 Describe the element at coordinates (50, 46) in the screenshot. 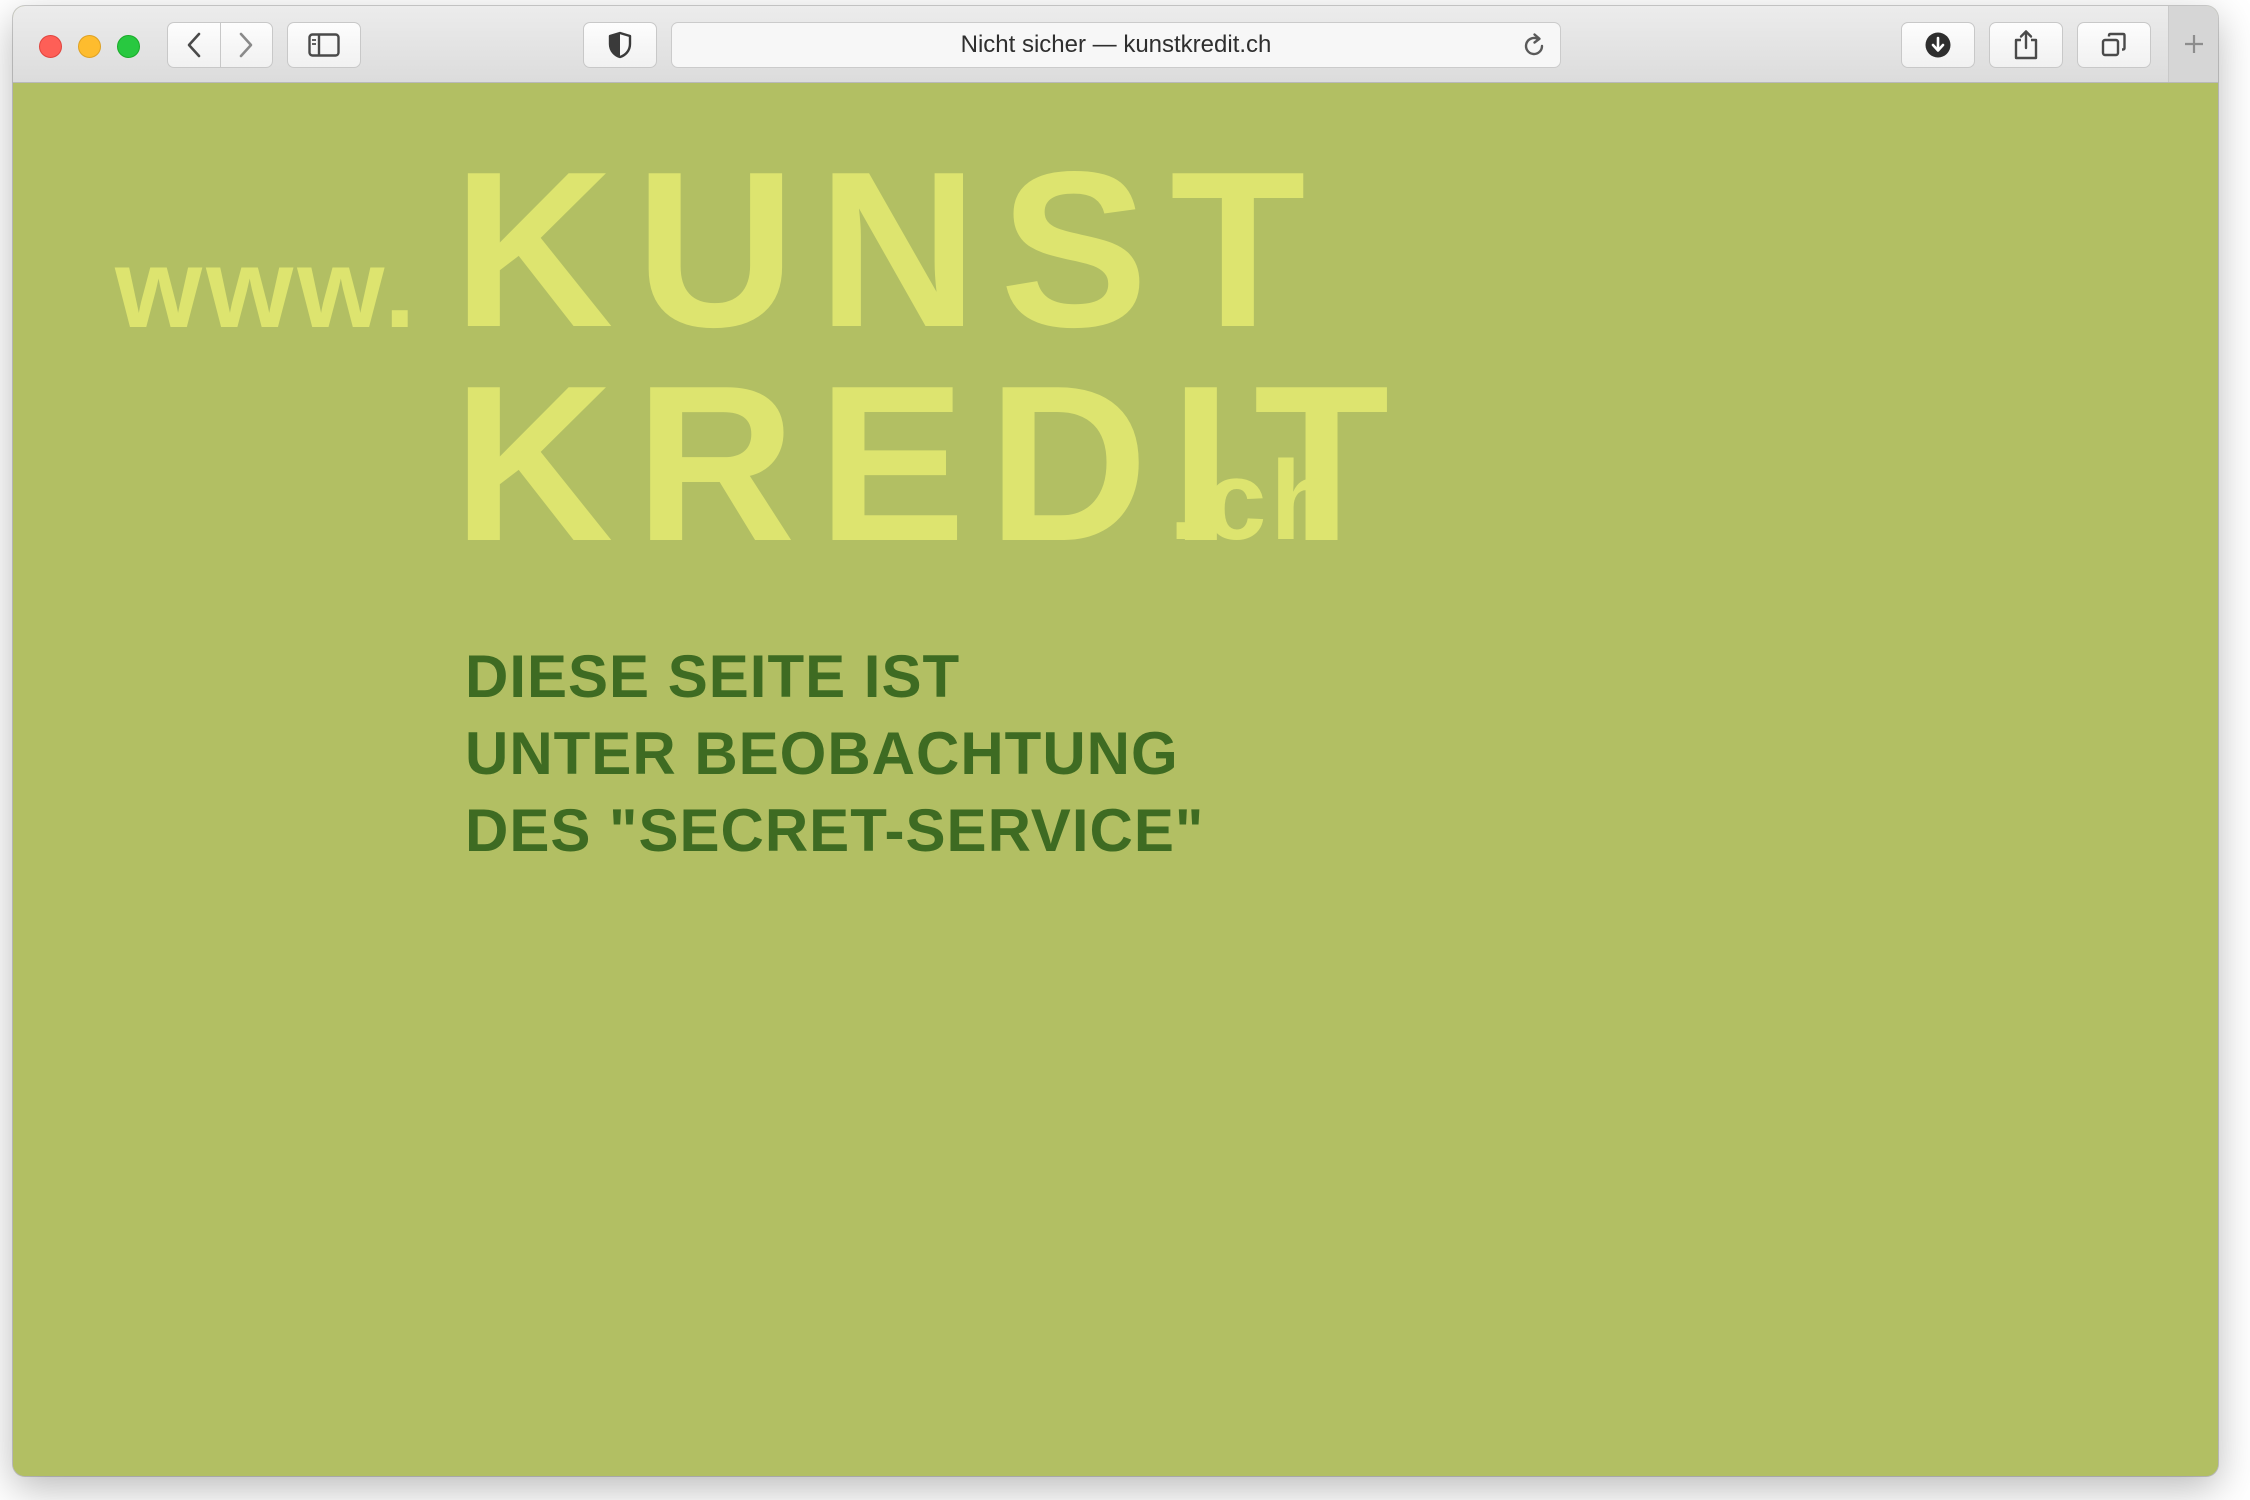

I see `close-window-button` at that location.